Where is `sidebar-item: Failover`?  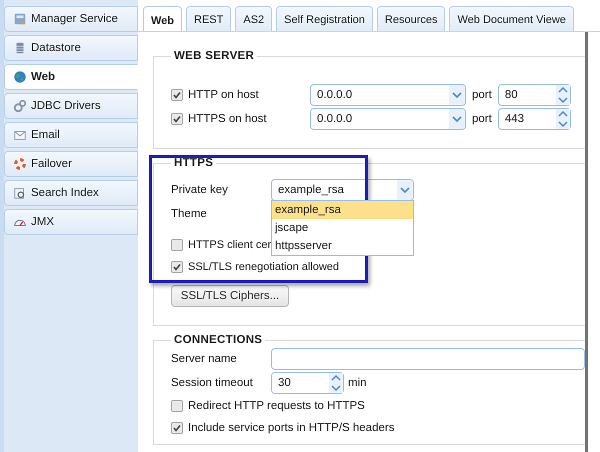
sidebar-item: Failover is located at coordinates (71, 164).